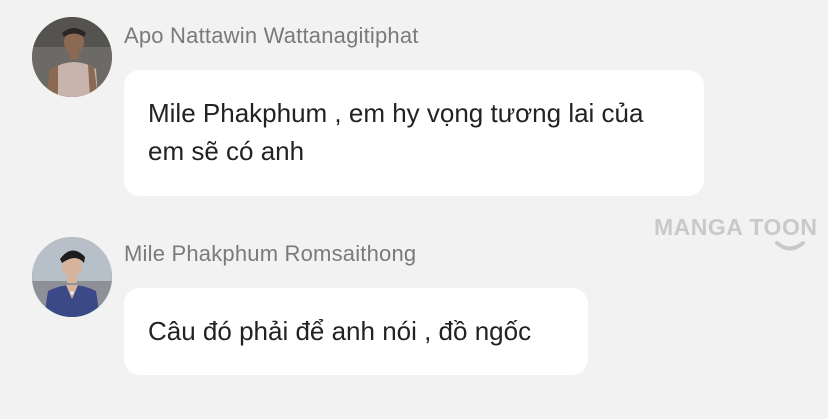  I want to click on watermark-text: MANGA TOON, so click(736, 227).